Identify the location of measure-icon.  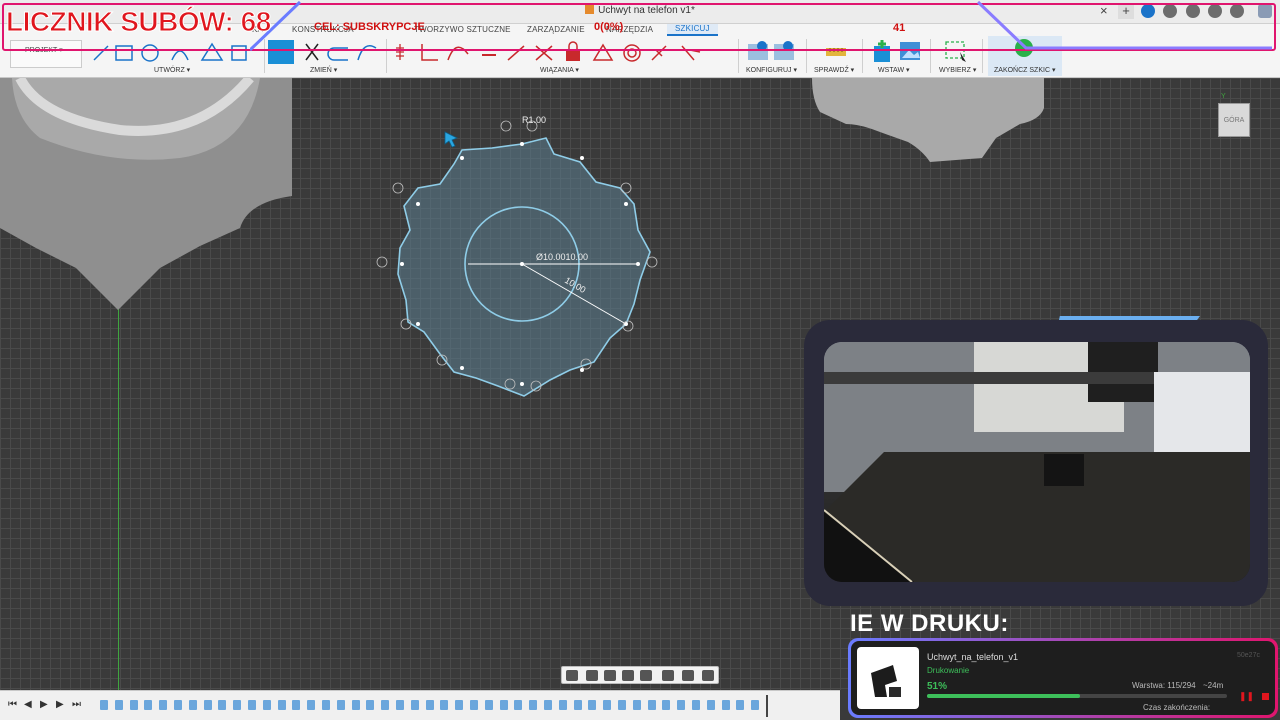
(836, 52).